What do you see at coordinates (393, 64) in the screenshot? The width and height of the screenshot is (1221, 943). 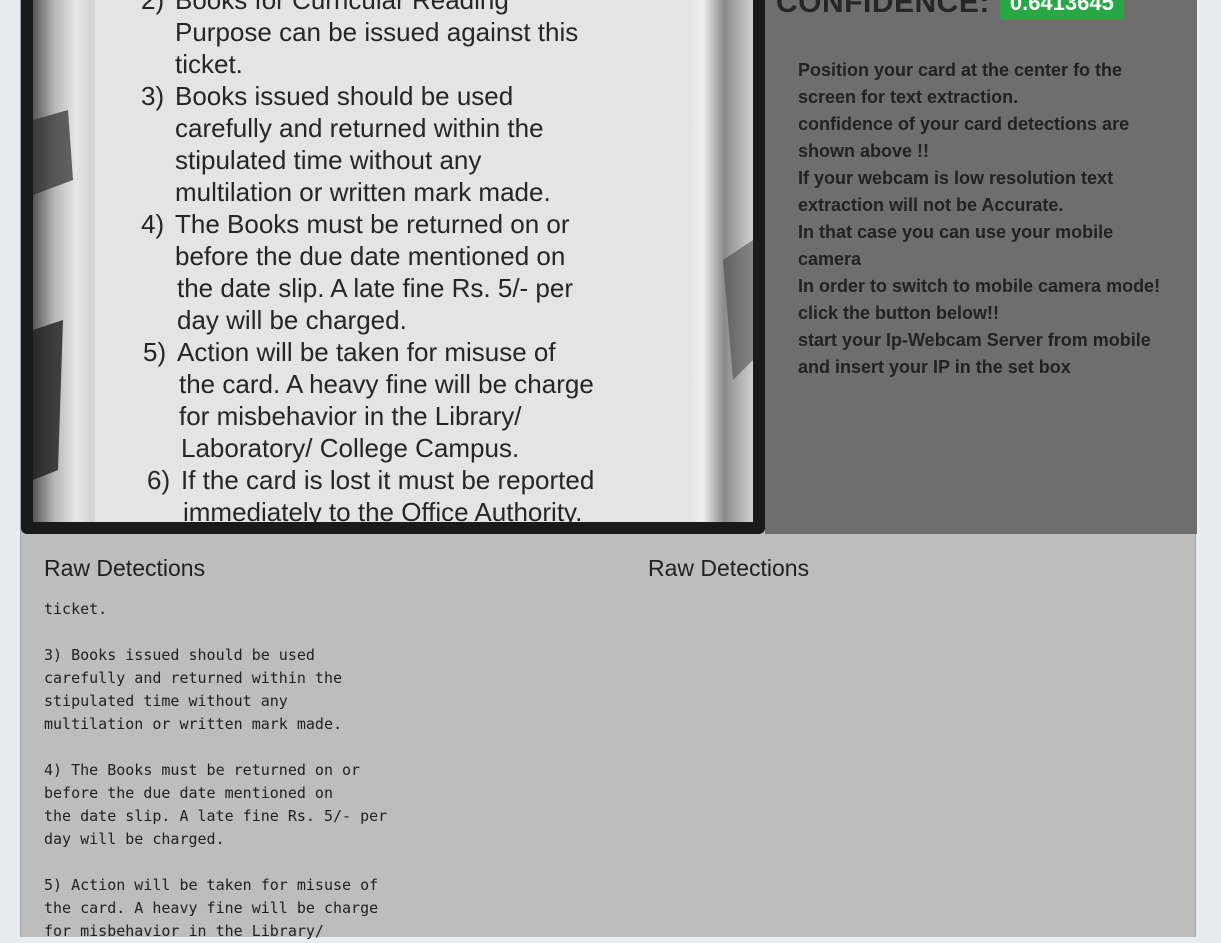 I see `card-text-line: ticket.` at bounding box center [393, 64].